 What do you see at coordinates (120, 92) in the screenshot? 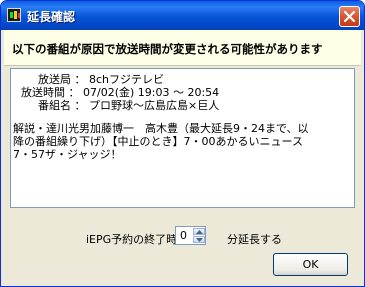
I see `airtime-line: 放送時間 ： 07/02(金) 19:03 ～ 20:54` at bounding box center [120, 92].